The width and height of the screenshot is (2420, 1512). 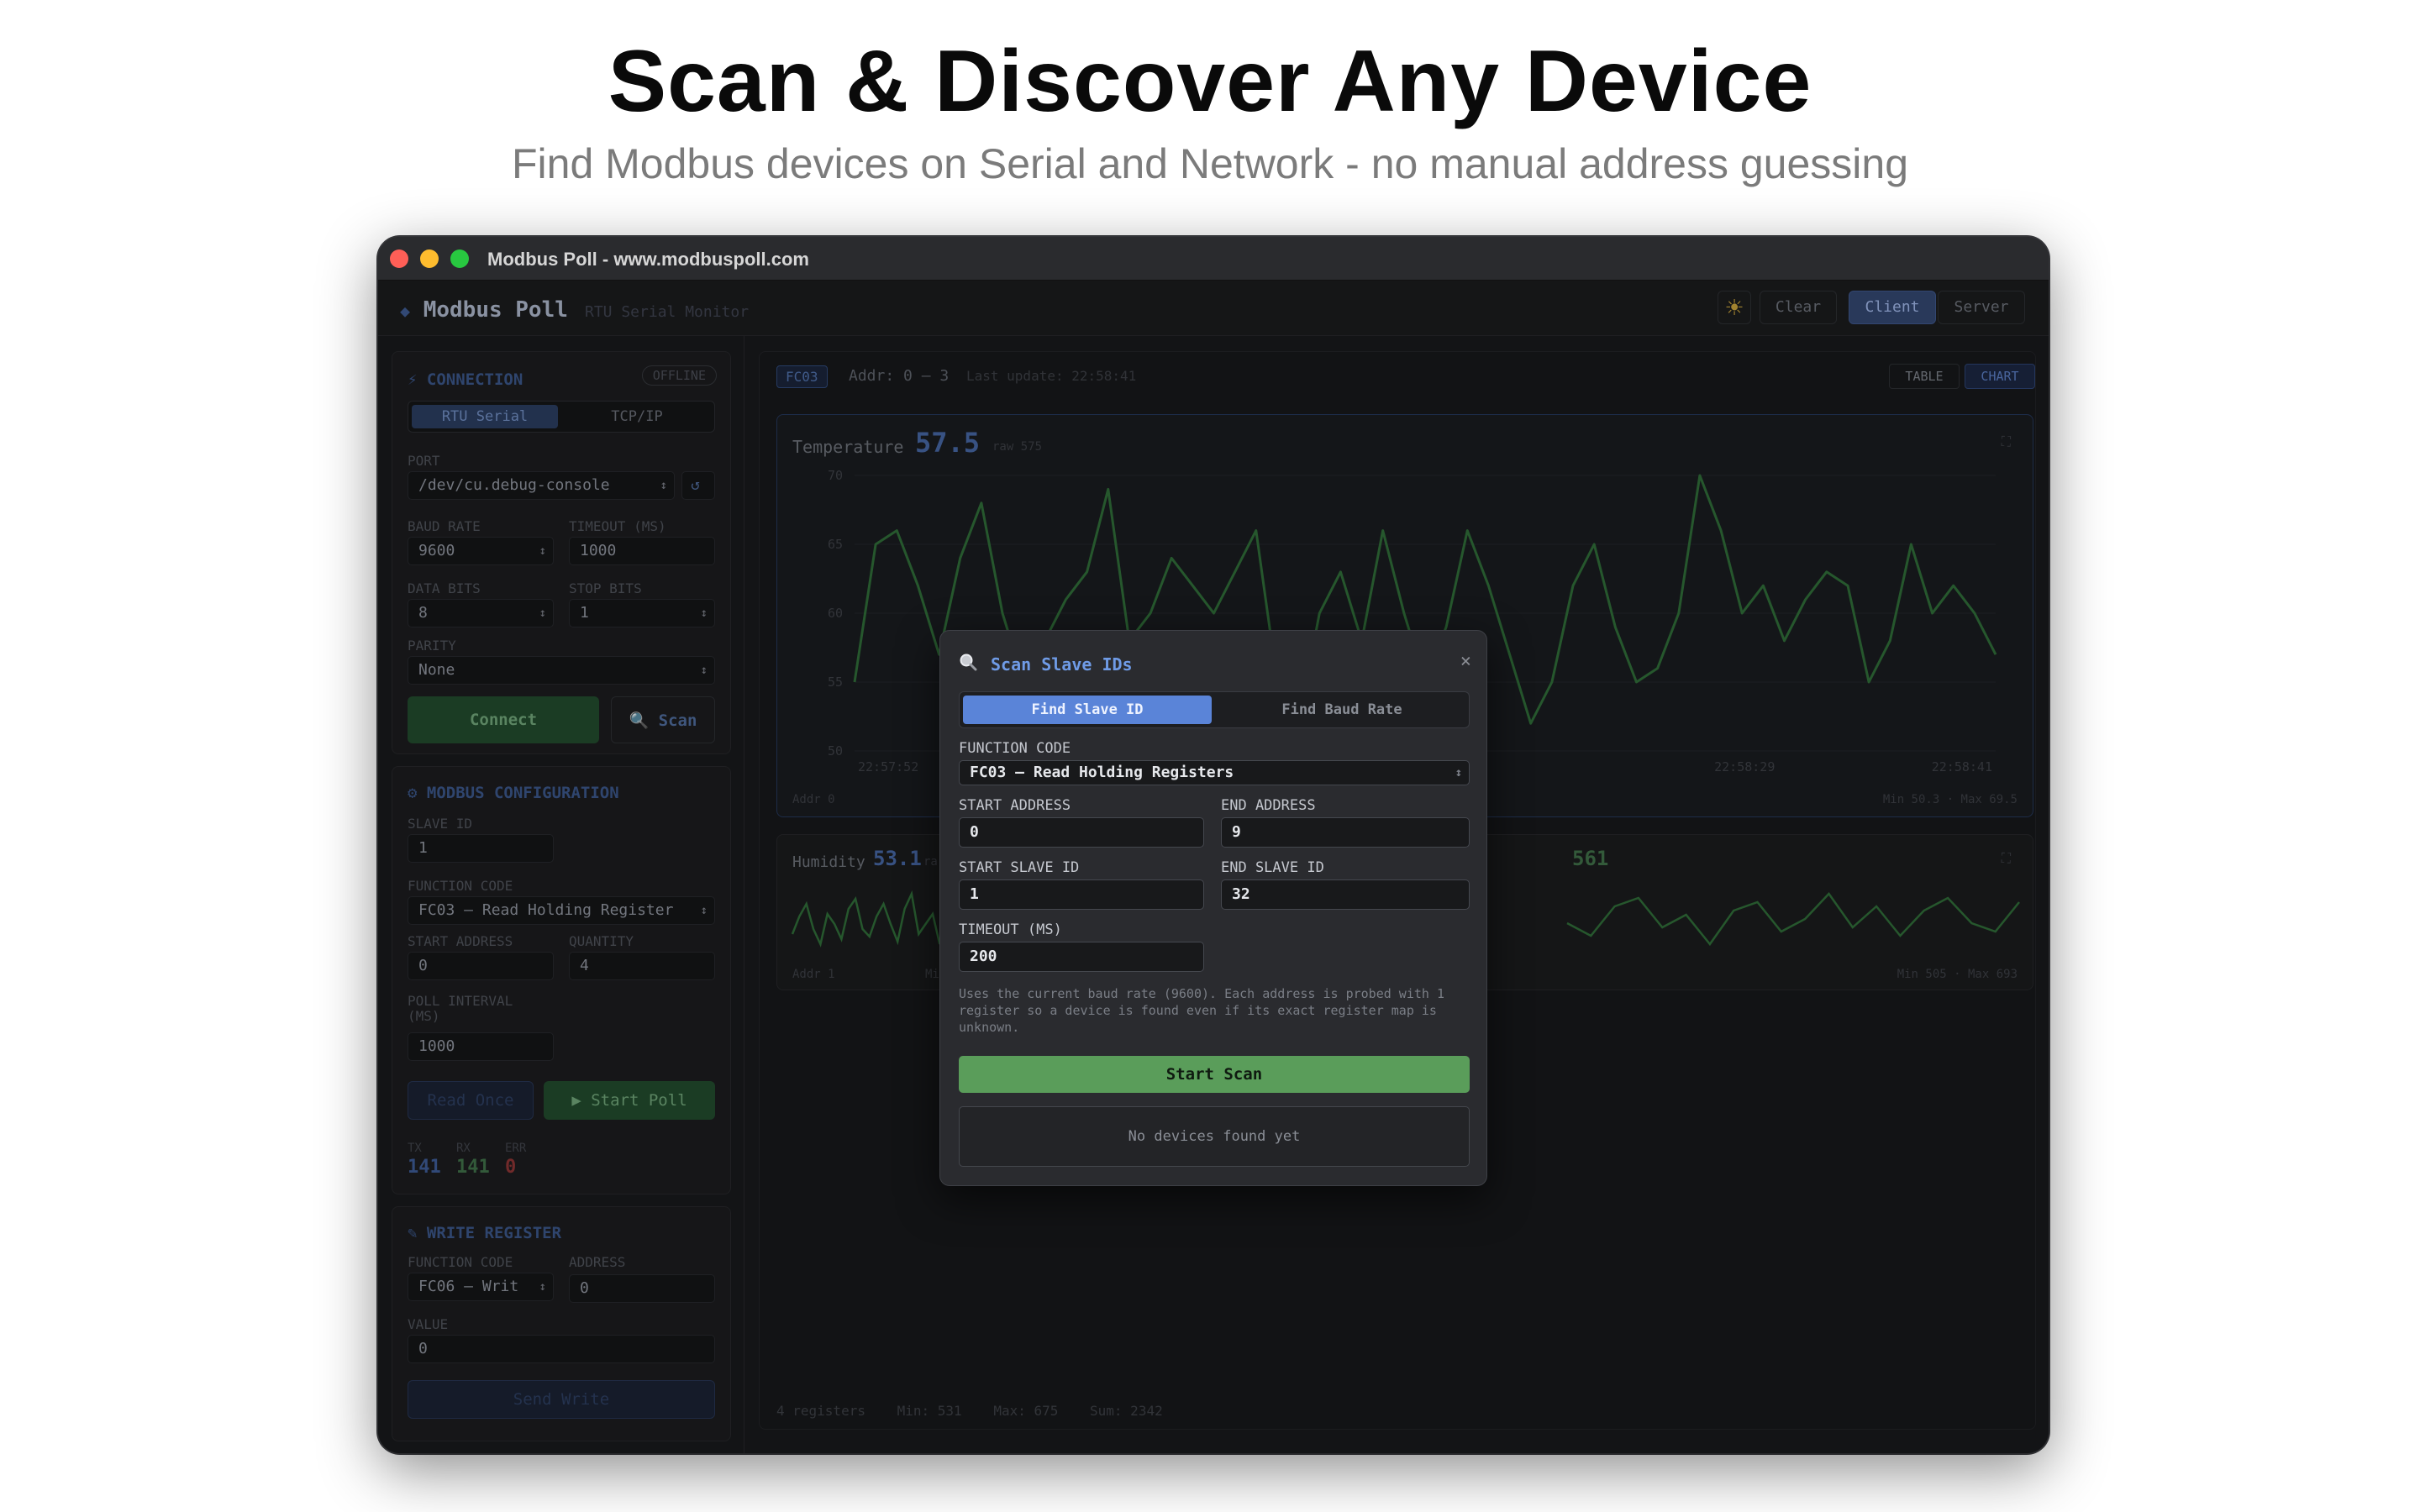 What do you see at coordinates (1213, 259) in the screenshot?
I see `window-titlebar: Modbus Poll - www.modbuspoll.com` at bounding box center [1213, 259].